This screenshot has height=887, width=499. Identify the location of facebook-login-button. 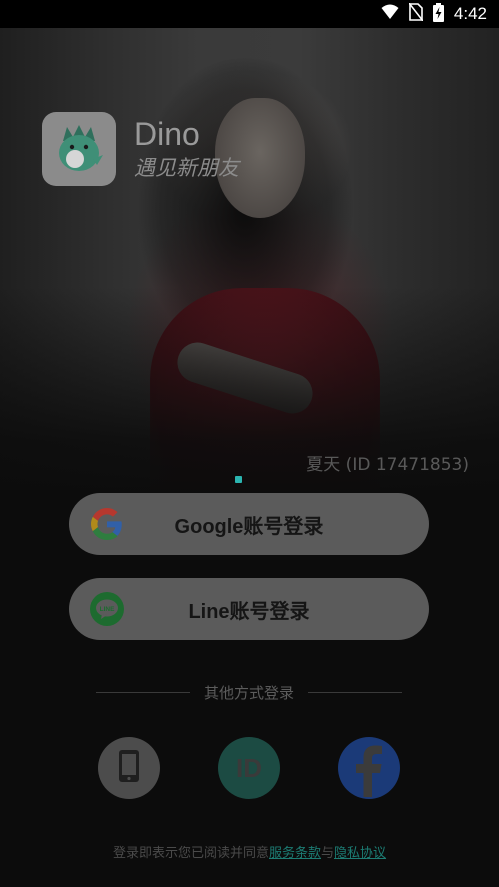
(369, 768).